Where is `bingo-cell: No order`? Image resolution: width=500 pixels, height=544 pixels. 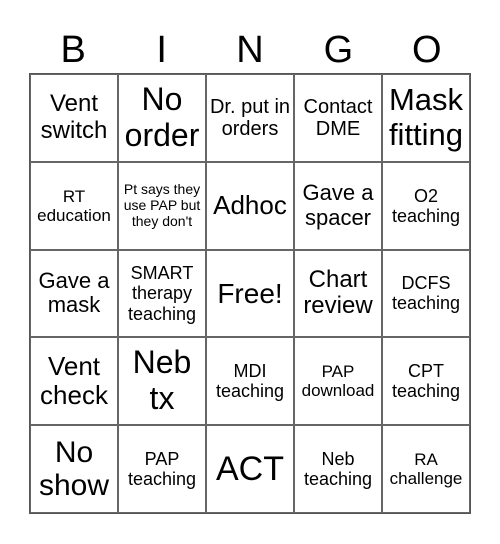
bingo-cell: No order is located at coordinates (162, 118).